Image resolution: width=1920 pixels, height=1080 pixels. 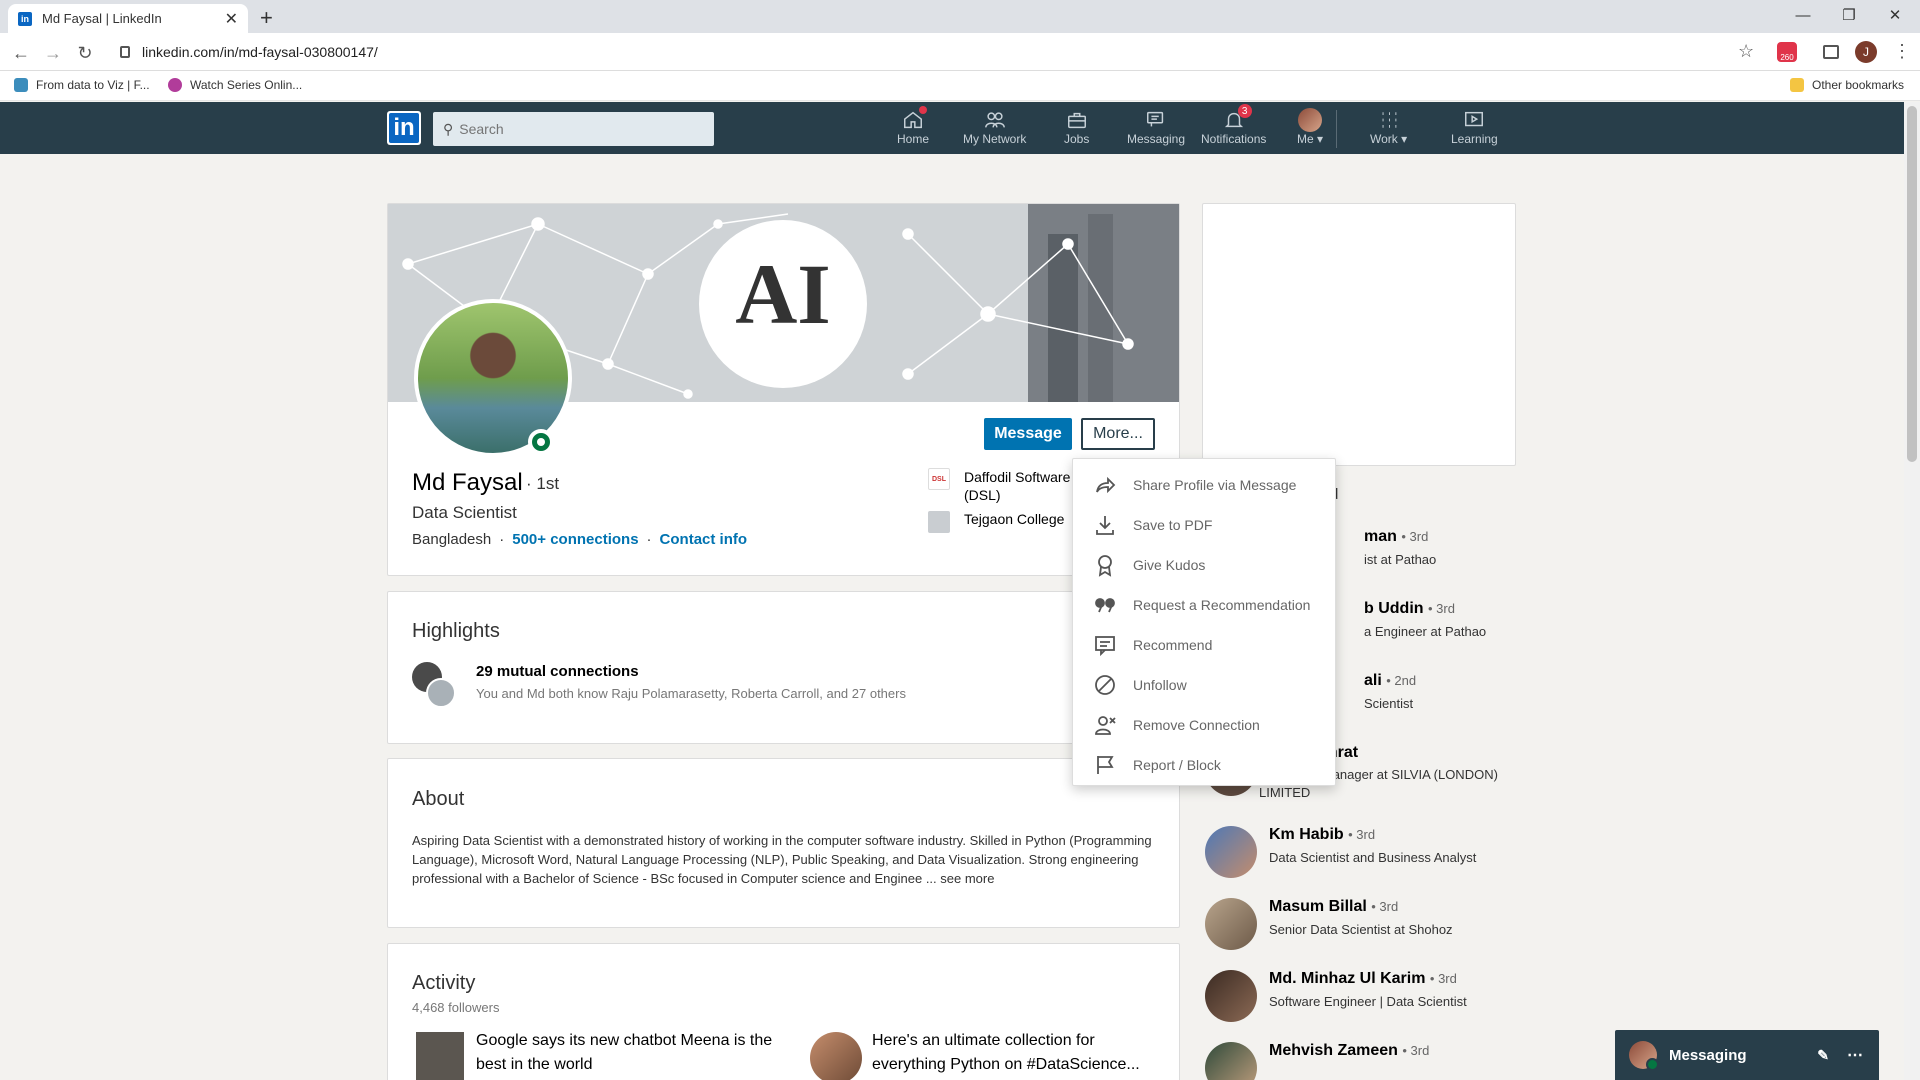 What do you see at coordinates (1912, 284) in the screenshot?
I see `scrollbar-thumb` at bounding box center [1912, 284].